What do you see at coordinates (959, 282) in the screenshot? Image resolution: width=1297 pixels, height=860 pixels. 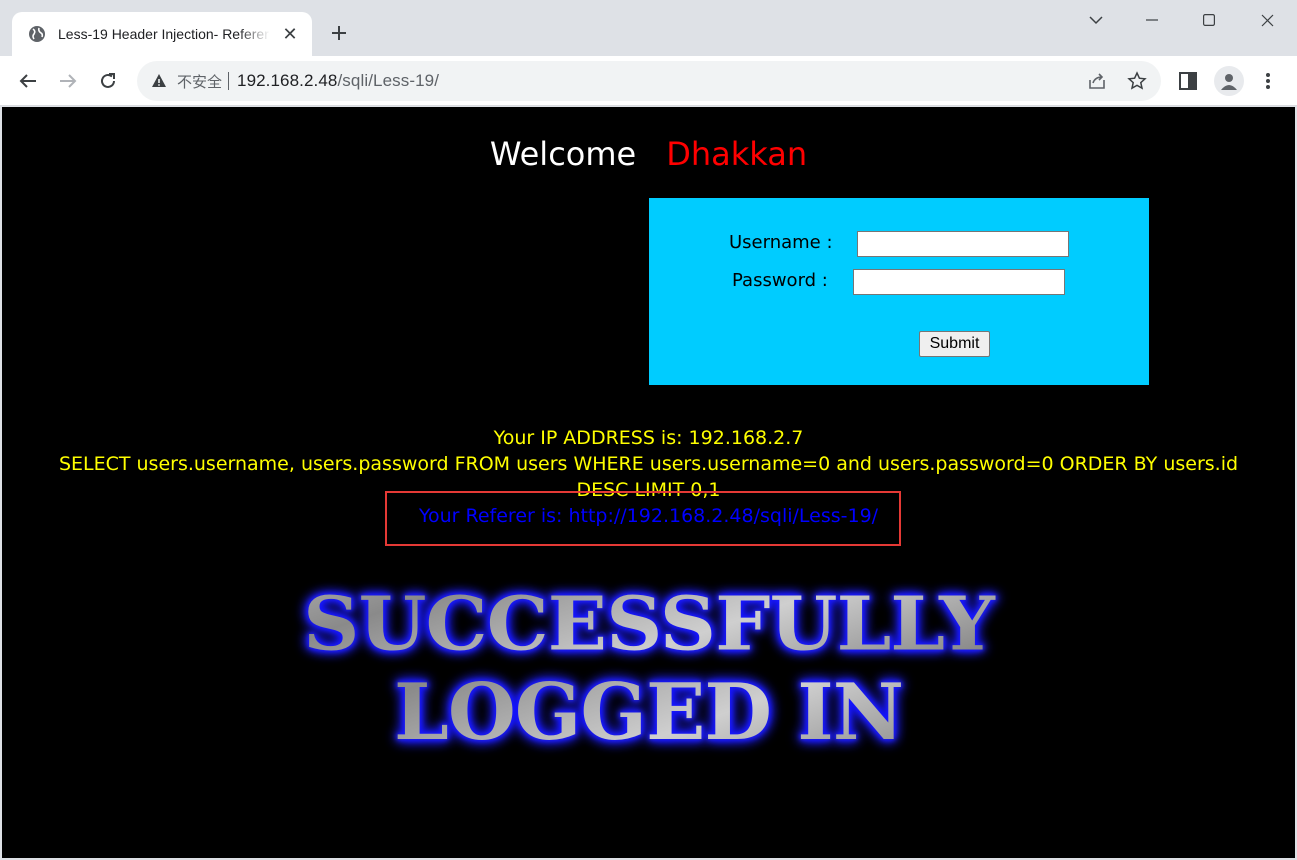 I see `password-input` at bounding box center [959, 282].